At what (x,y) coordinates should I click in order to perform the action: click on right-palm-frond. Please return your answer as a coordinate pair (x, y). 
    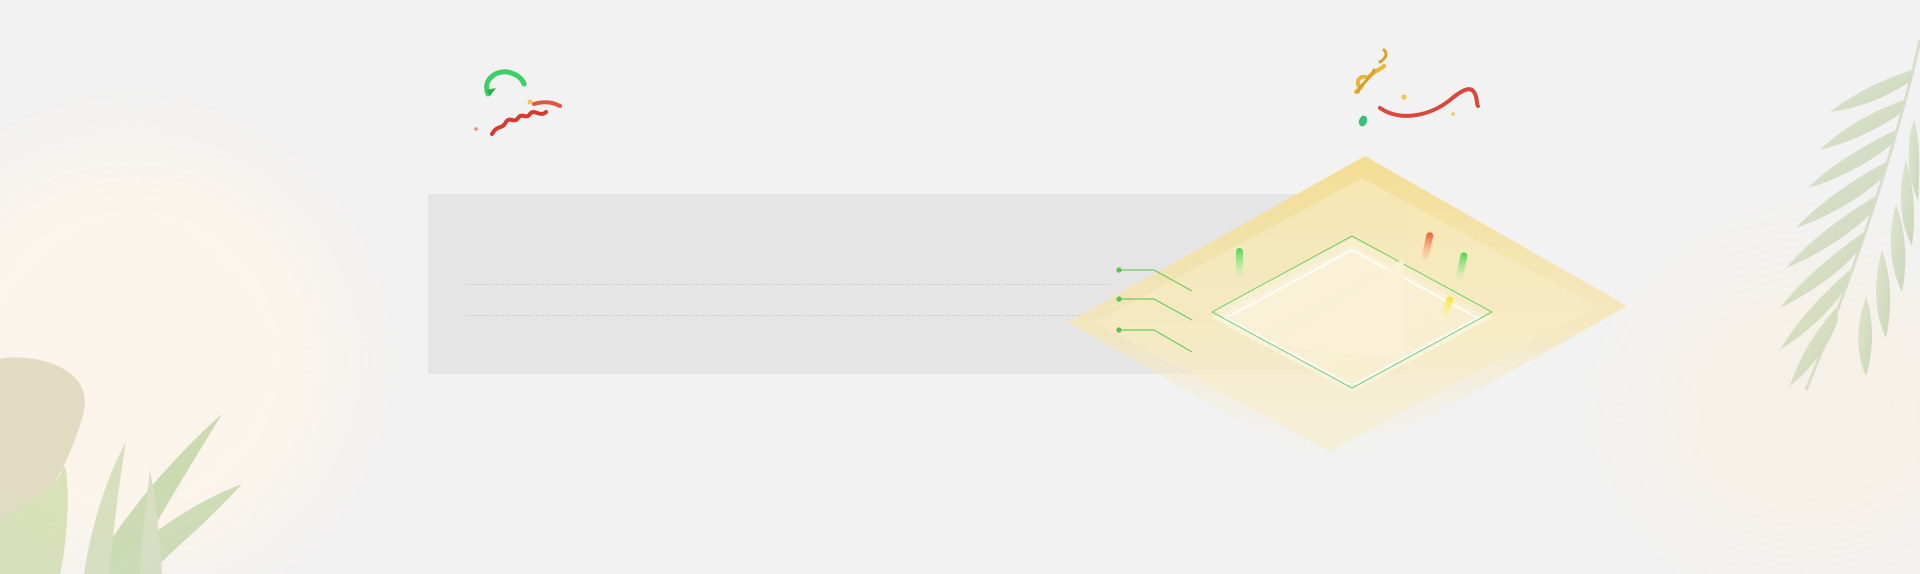
    Looking at the image, I should click on (1850, 215).